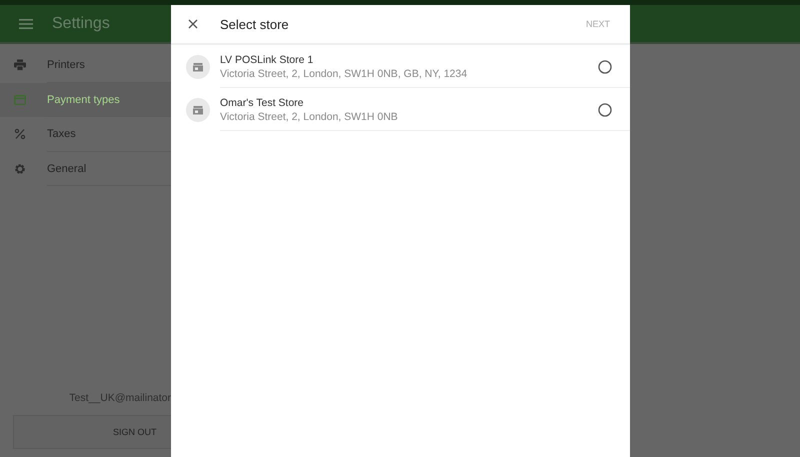  I want to click on sidebar-item: Taxes, so click(85, 134).